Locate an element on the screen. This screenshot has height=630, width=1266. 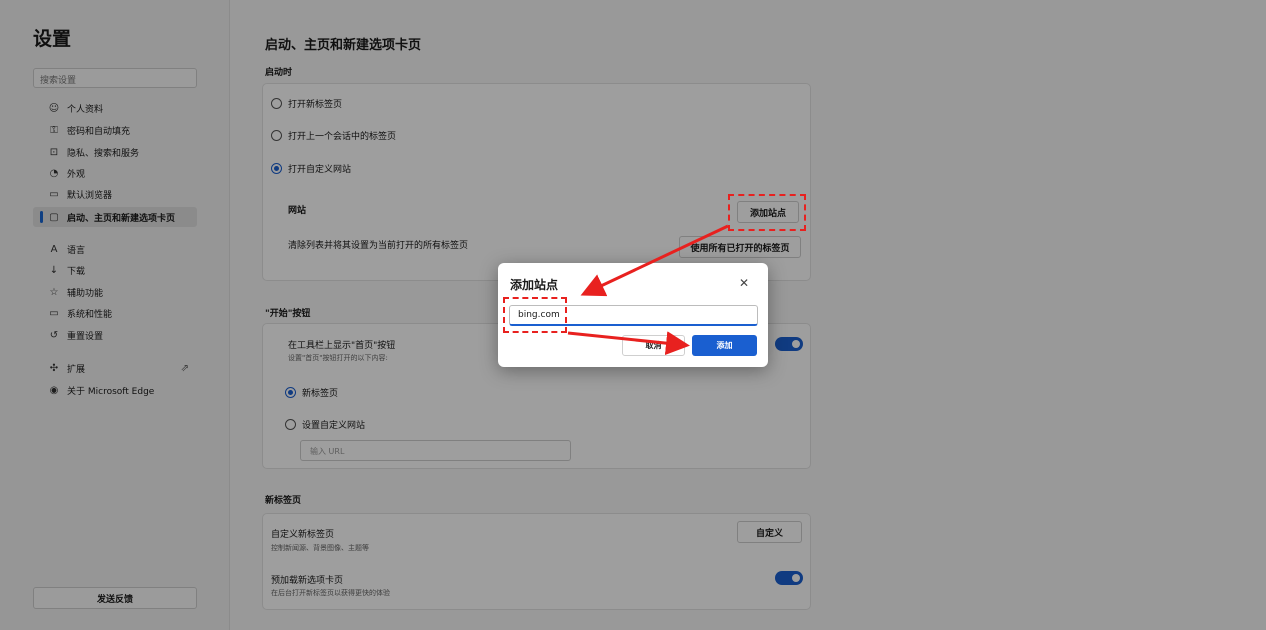
arrow-to-add-button is located at coordinates (628, 343).